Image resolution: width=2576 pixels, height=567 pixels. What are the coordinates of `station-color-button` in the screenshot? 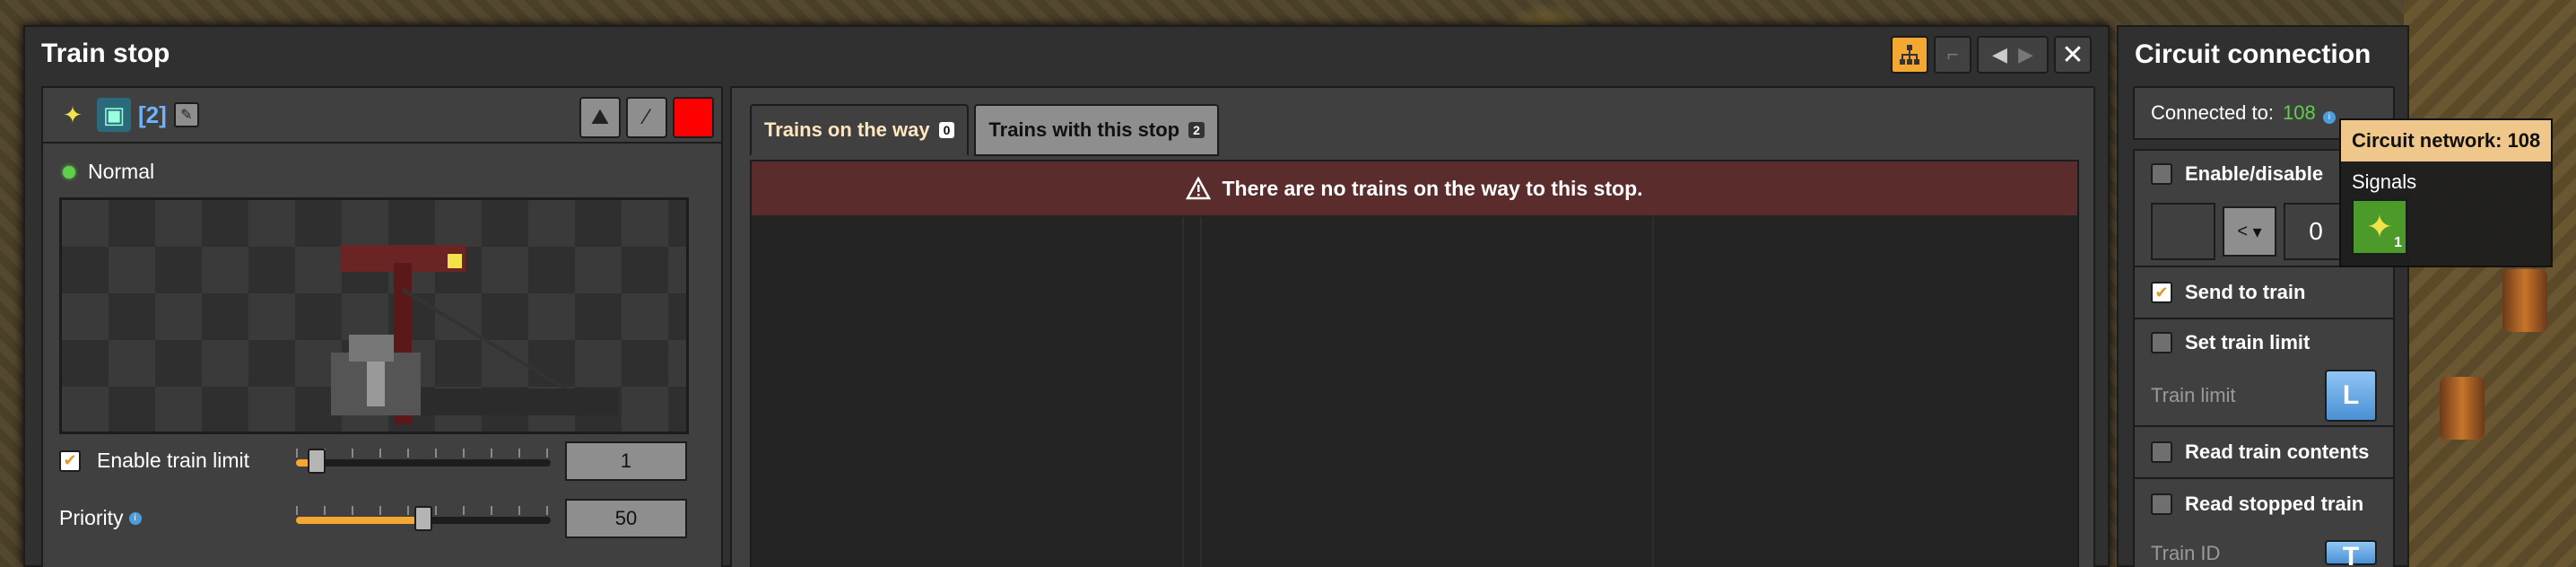 It's located at (693, 117).